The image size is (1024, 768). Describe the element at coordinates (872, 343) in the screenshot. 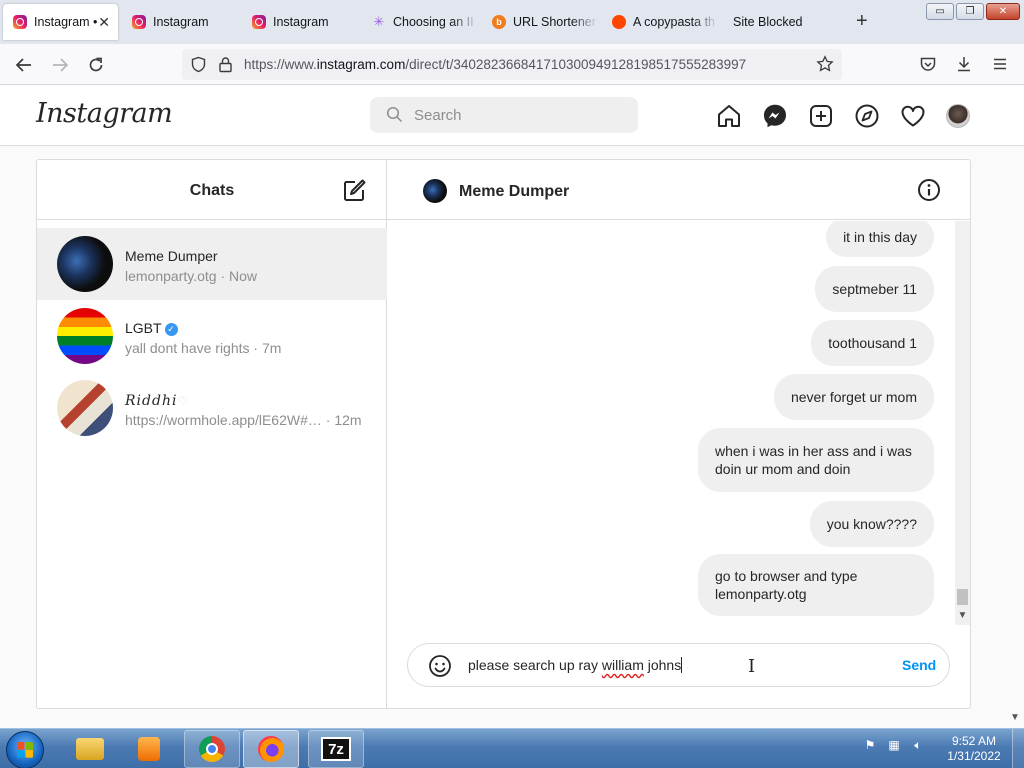

I see `message-bubble: toothousand 1` at that location.